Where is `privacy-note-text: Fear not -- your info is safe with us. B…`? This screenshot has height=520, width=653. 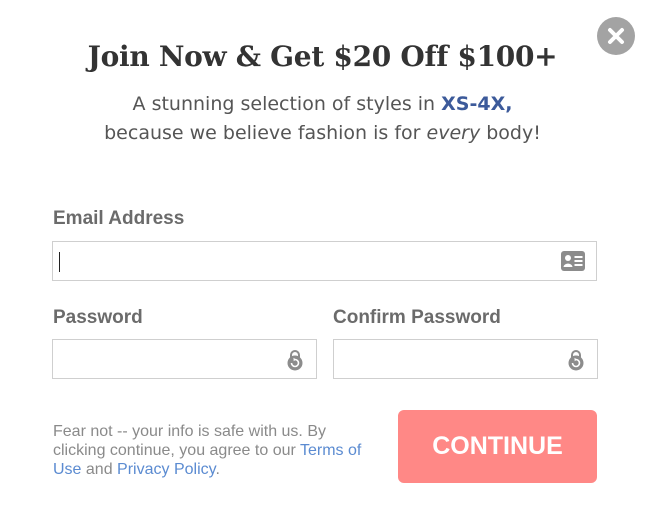
privacy-note-text: Fear not -- your info is safe with us. B… is located at coordinates (189, 441).